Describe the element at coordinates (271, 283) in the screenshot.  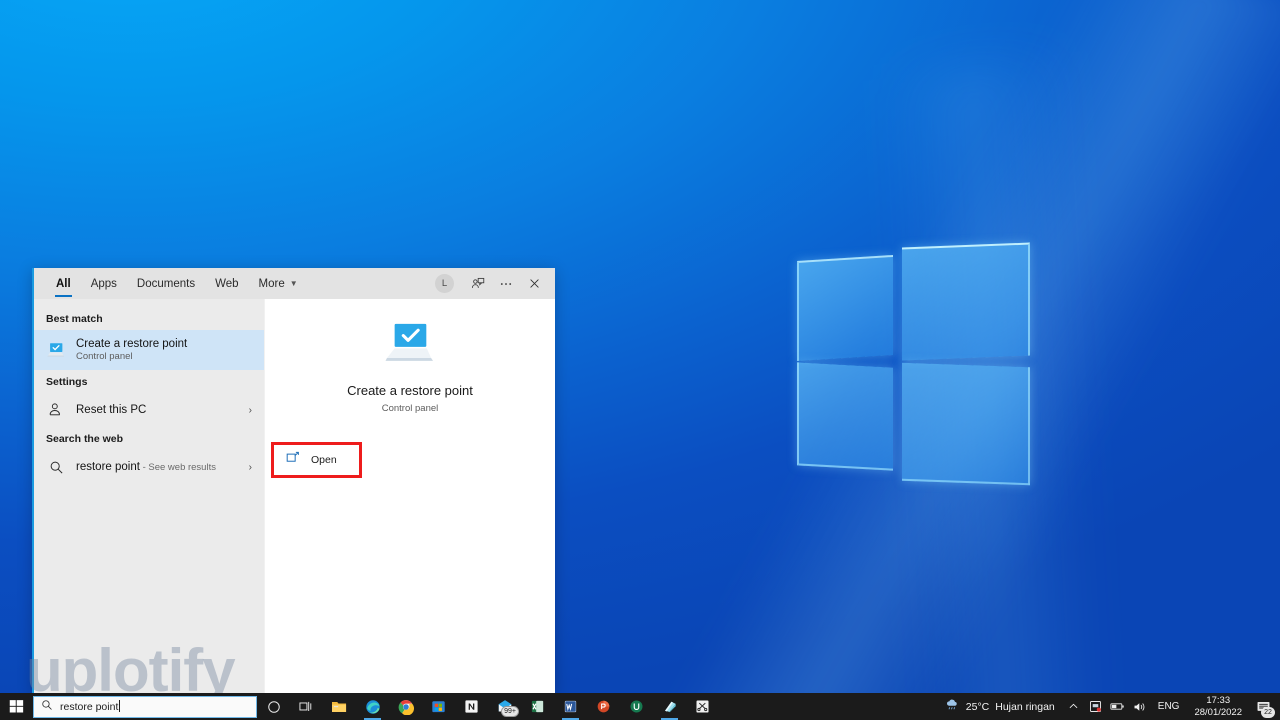
I see `tab-more-label: More` at that location.